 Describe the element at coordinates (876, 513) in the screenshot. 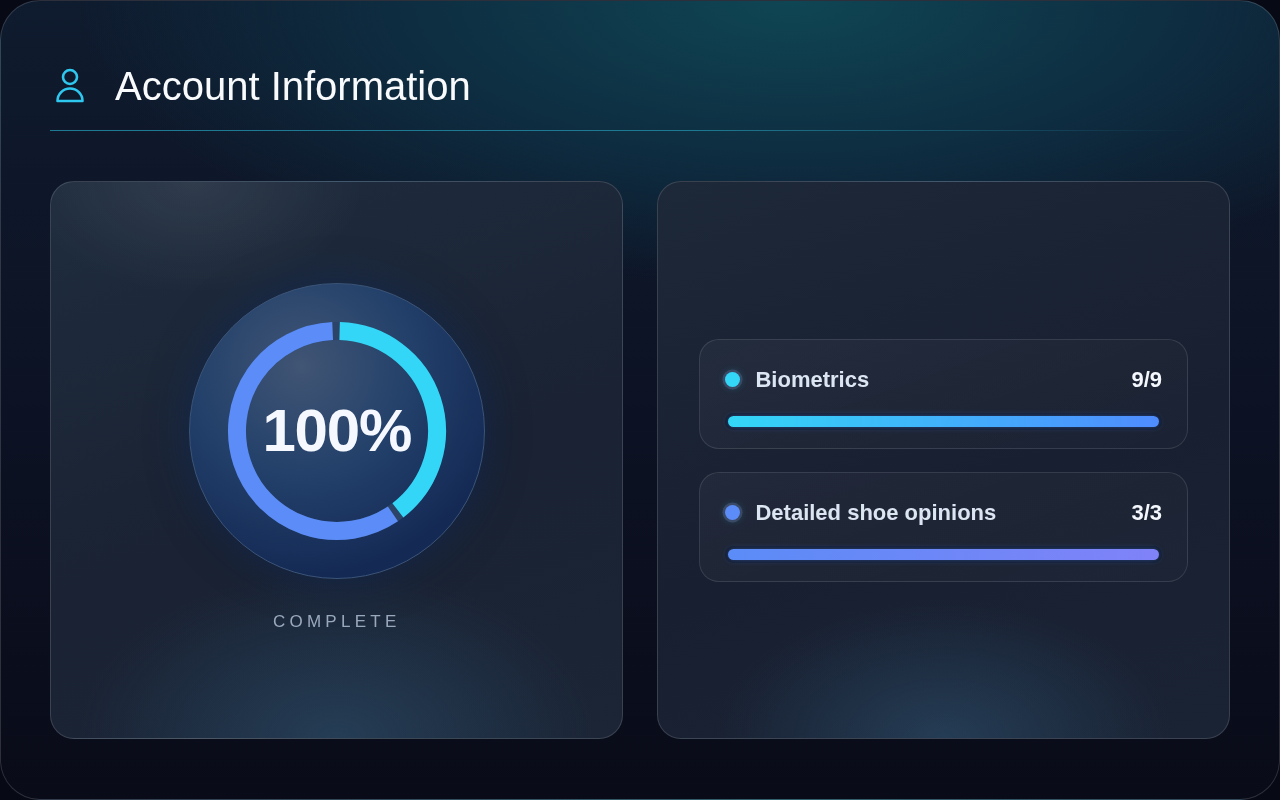

I see `category-name: Detailed shoe opinions` at that location.